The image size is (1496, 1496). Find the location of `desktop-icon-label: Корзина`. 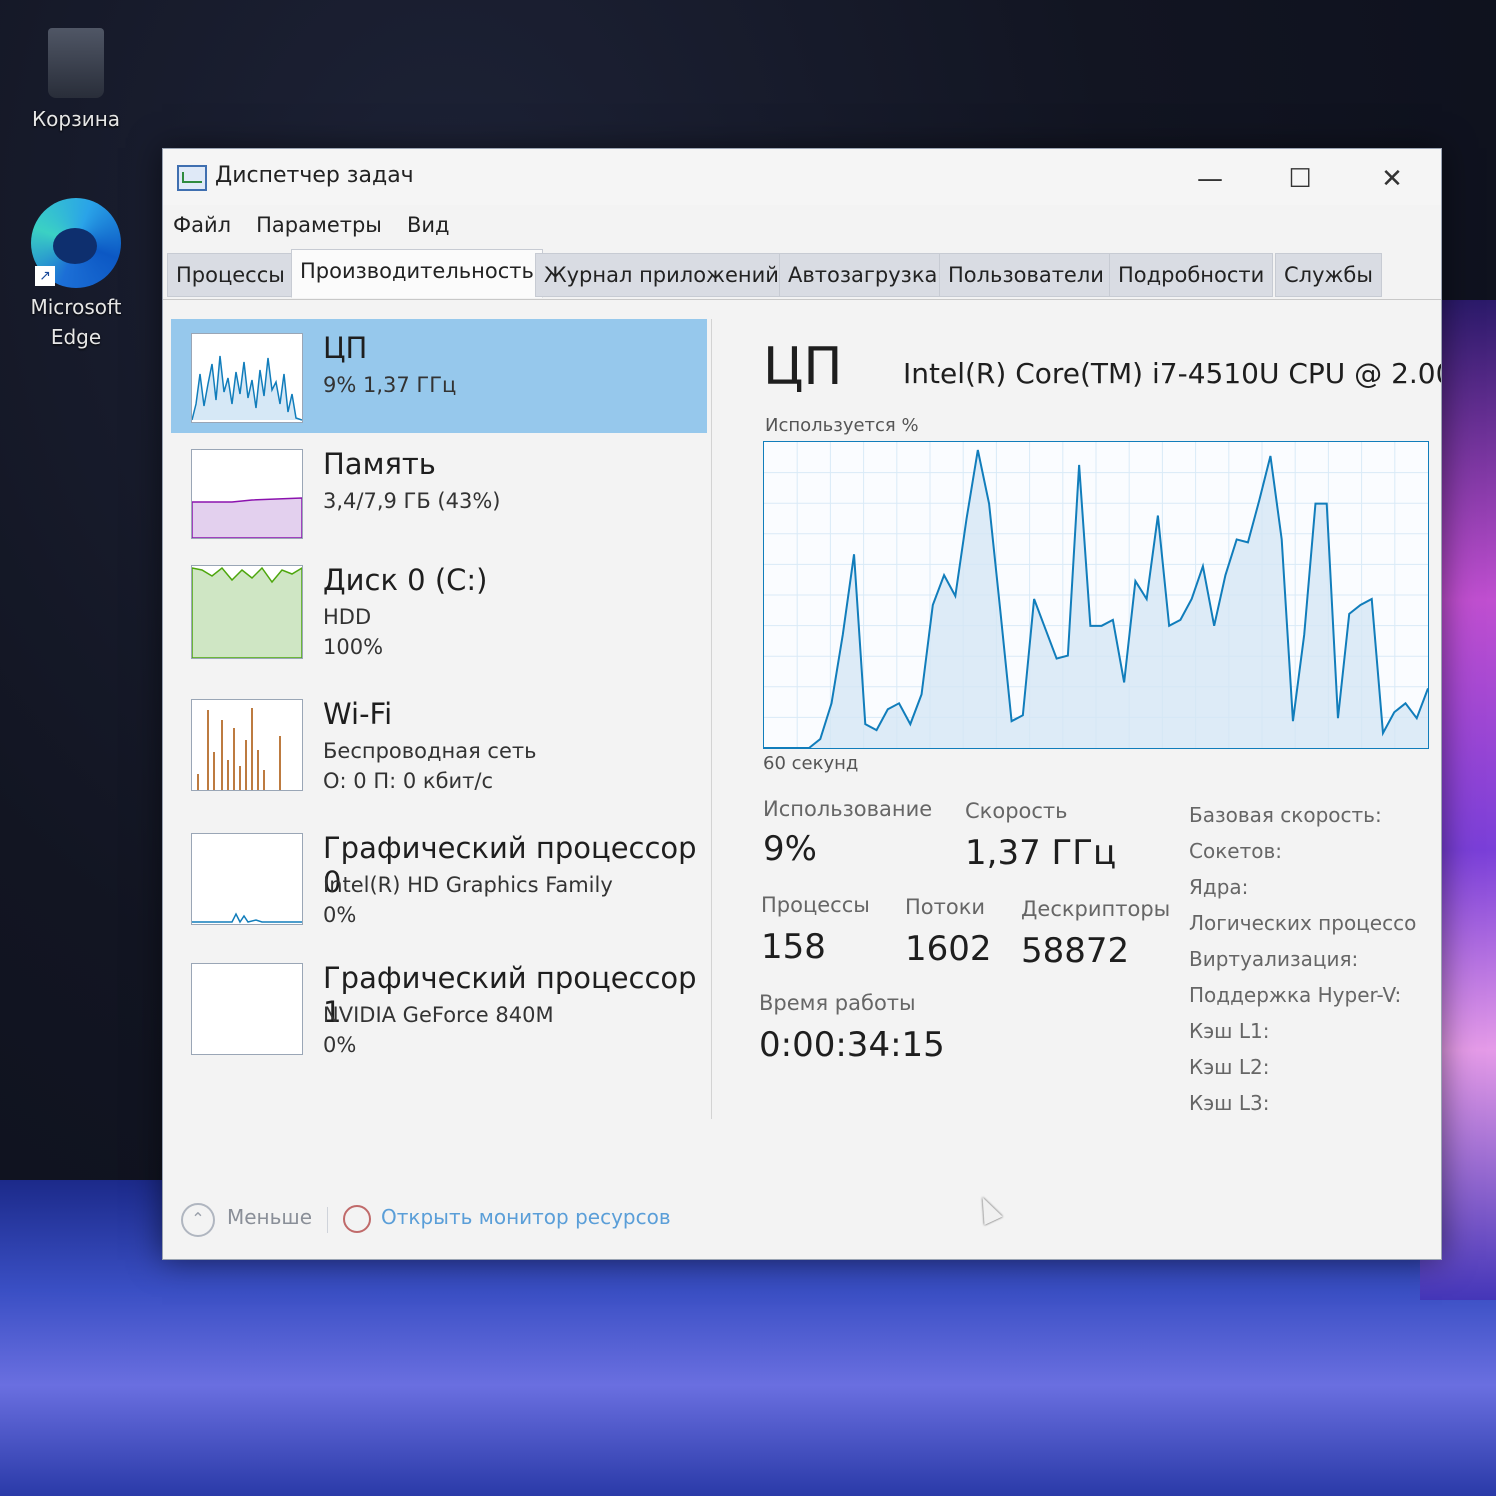

desktop-icon-label: Корзина is located at coordinates (76, 119).